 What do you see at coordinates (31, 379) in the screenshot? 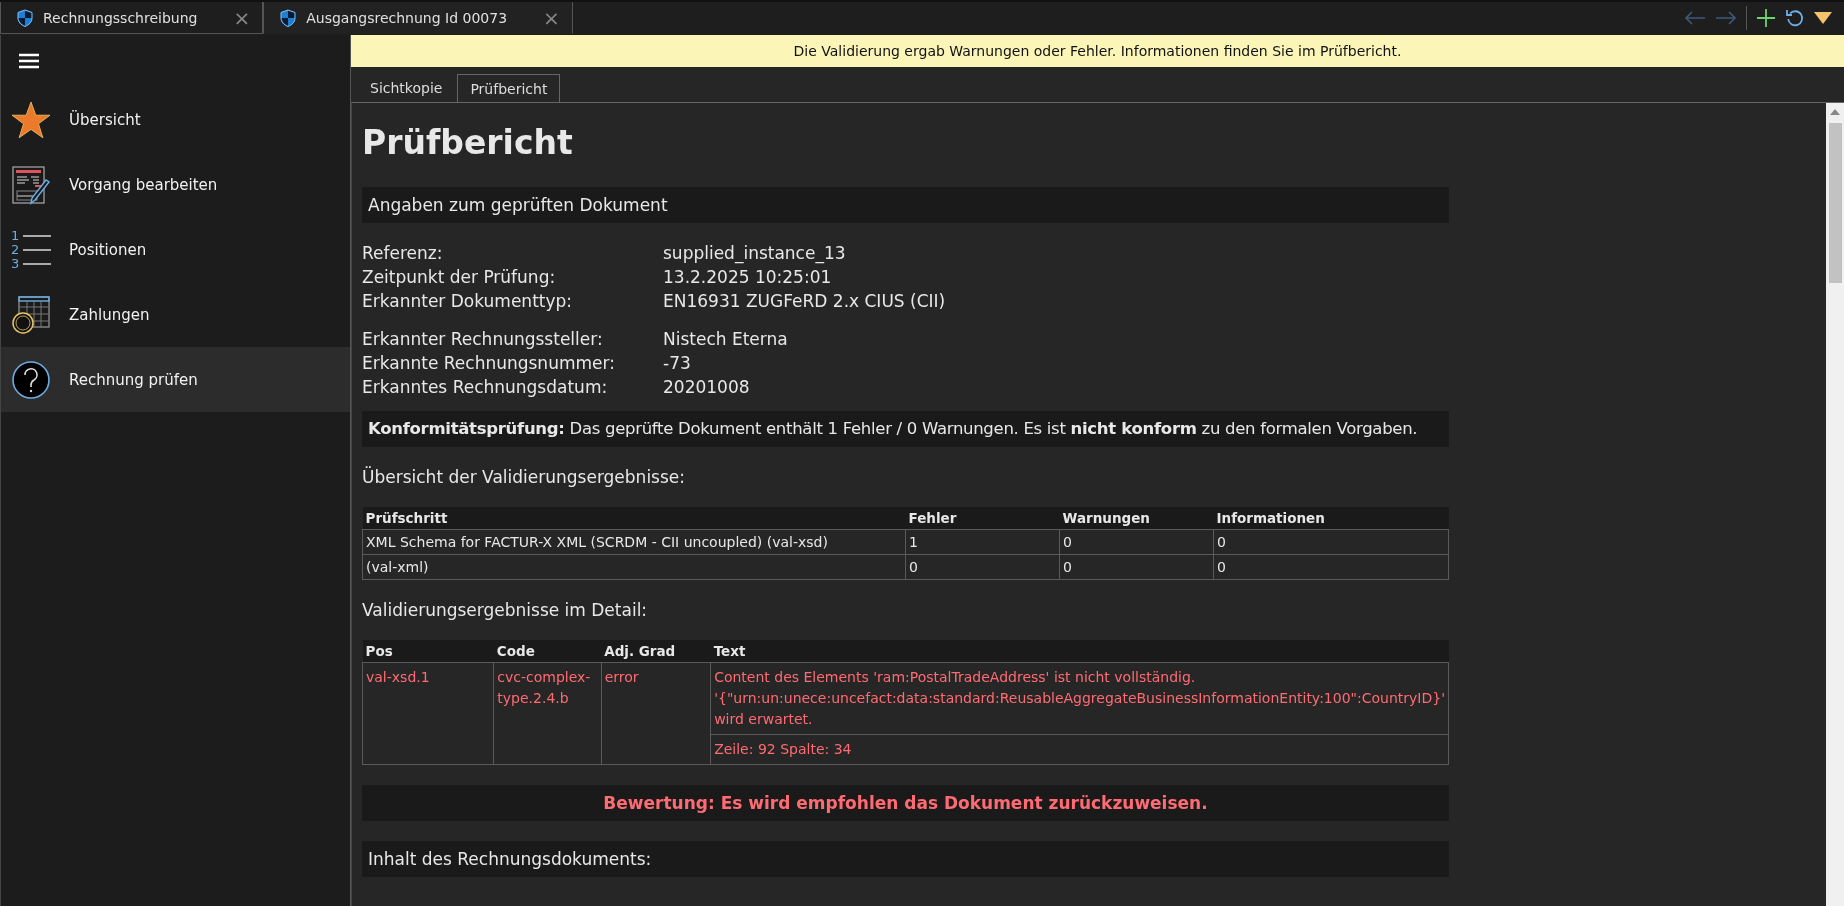
I see `question-circle-icon` at bounding box center [31, 379].